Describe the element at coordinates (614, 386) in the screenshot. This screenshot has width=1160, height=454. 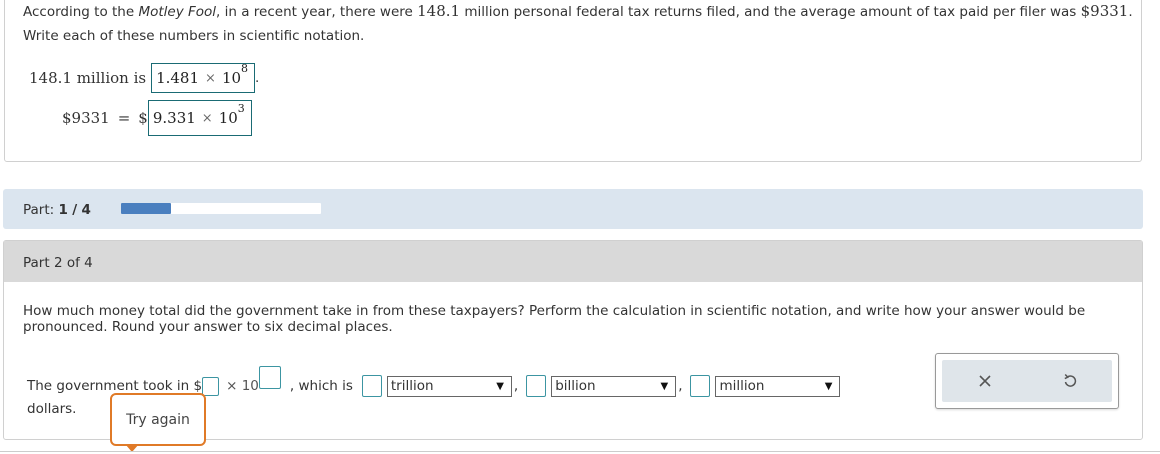
I see `billion-select: billion ▼` at that location.